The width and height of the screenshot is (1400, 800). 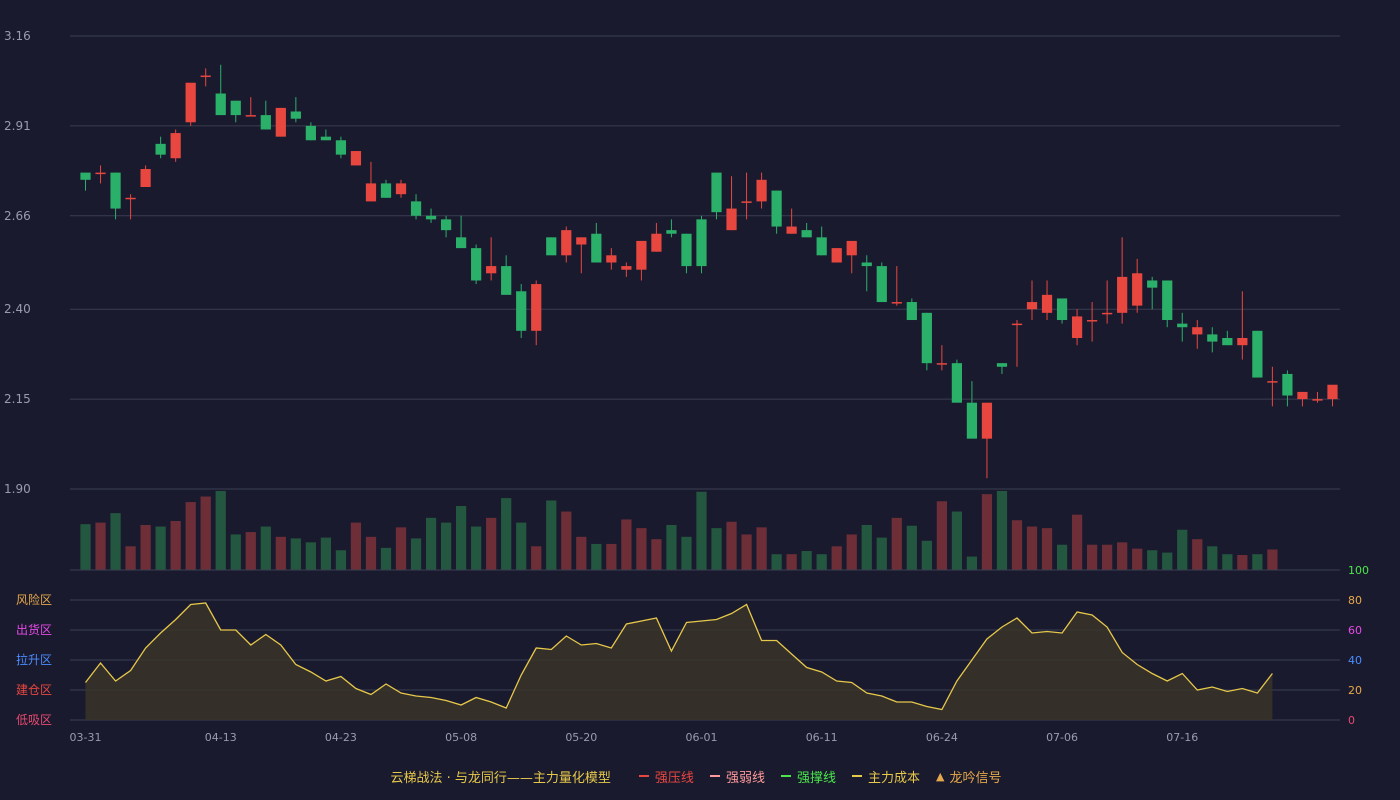 I want to click on zone-label: 出货区, so click(x=34, y=629).